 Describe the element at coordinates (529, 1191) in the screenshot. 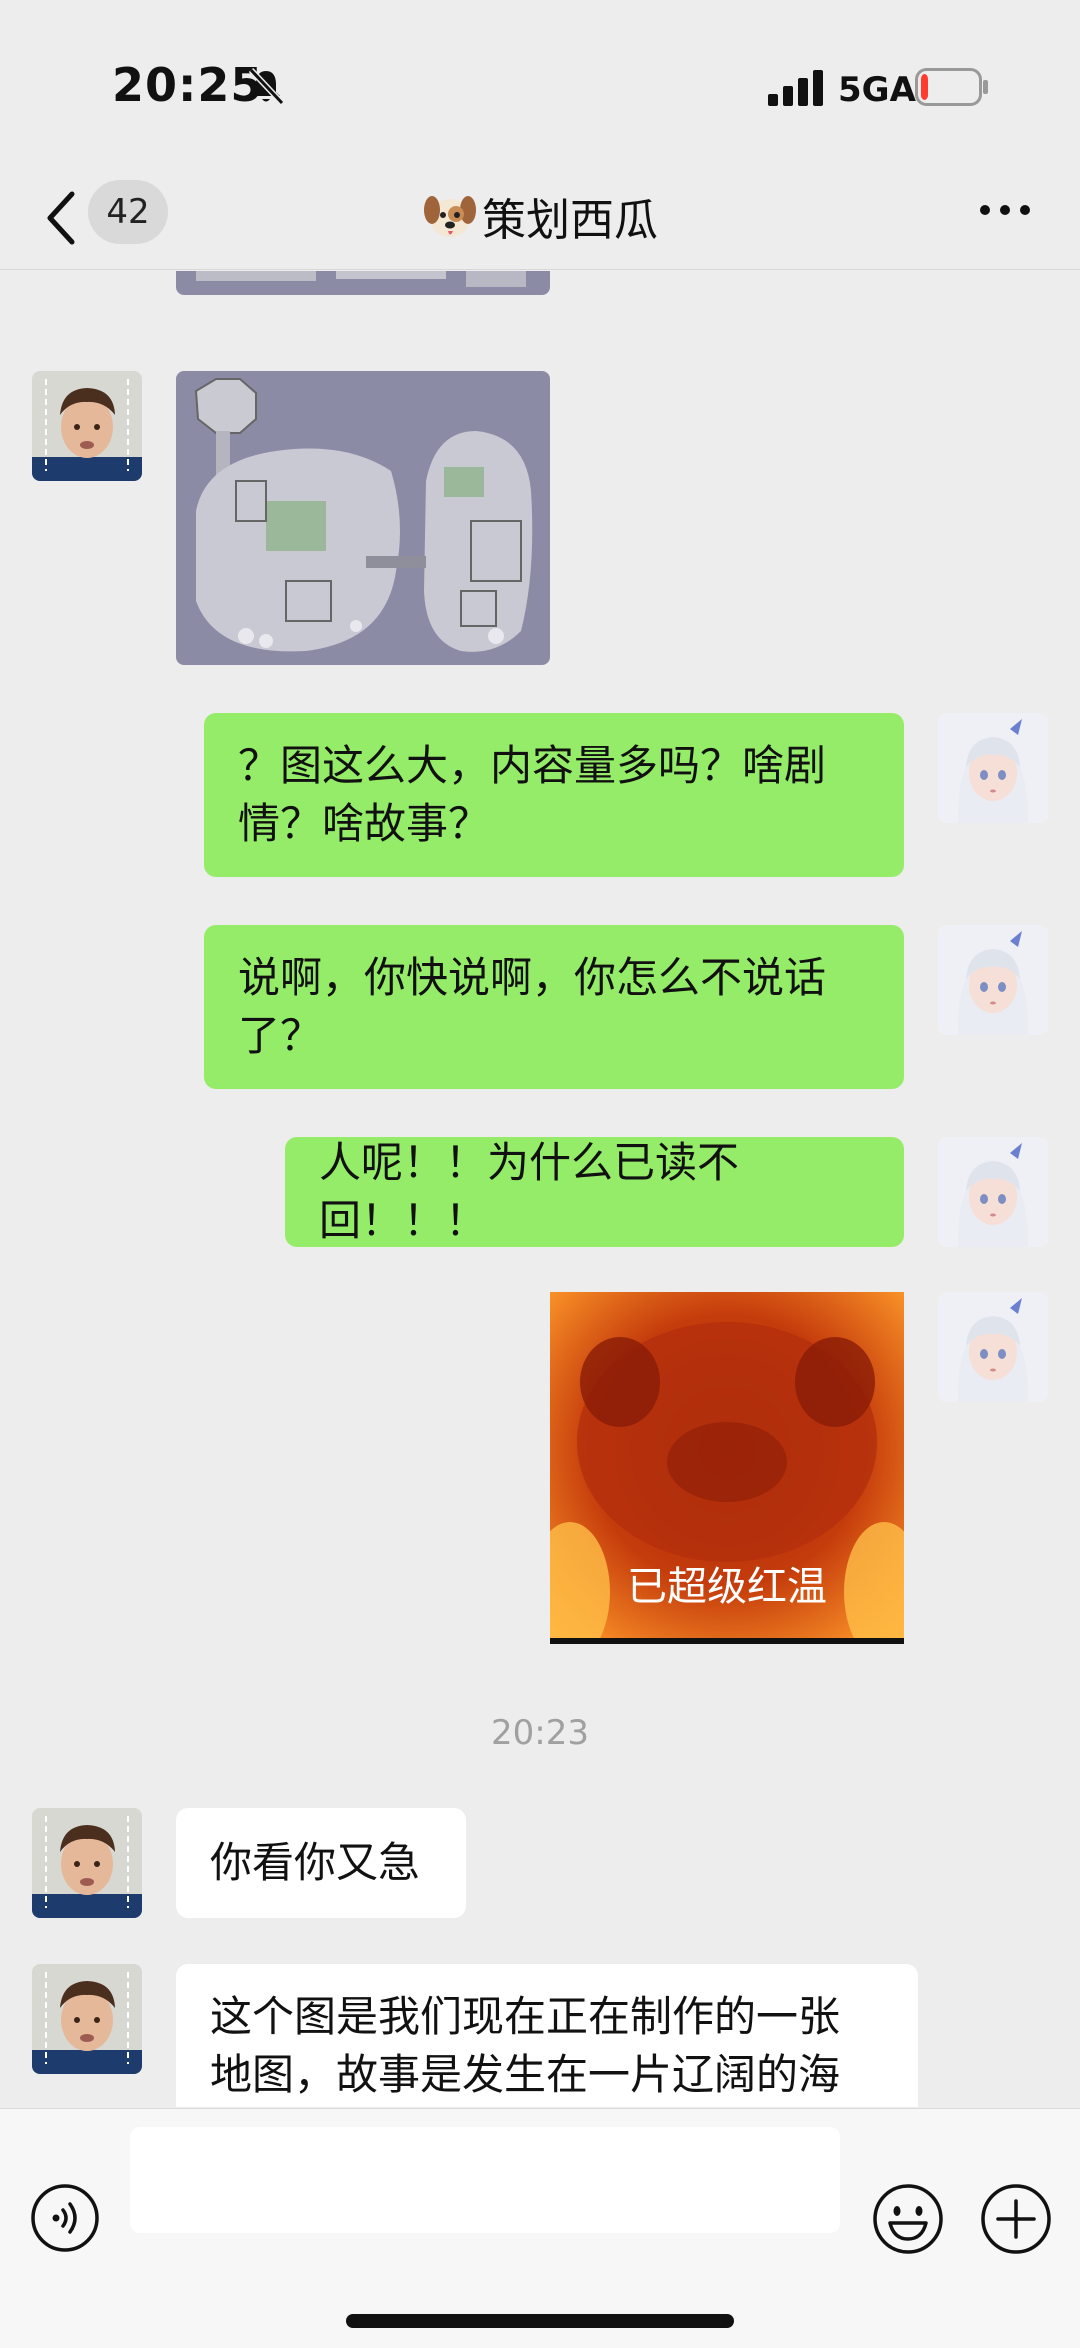

I see `message-line: 人呢！！为什么已读不回！！！` at that location.